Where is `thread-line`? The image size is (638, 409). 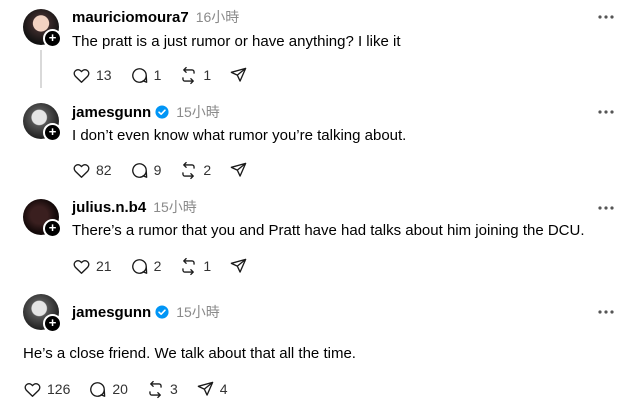
thread-line is located at coordinates (41, 69).